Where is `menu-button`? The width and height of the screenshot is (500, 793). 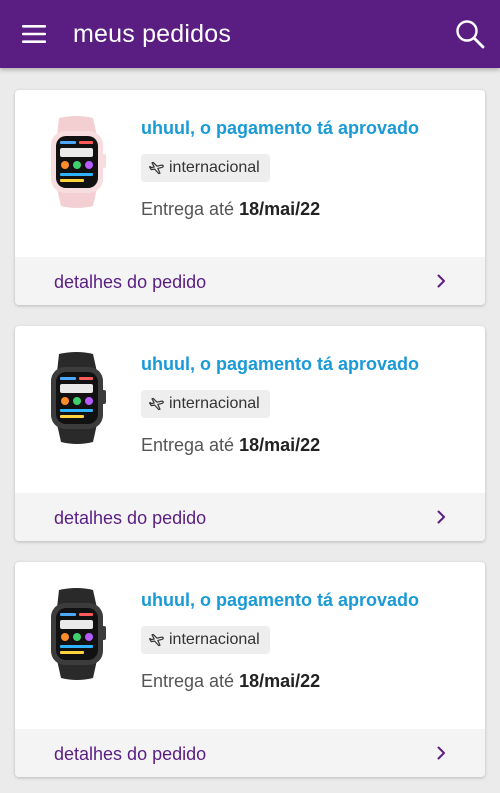
menu-button is located at coordinates (34, 34).